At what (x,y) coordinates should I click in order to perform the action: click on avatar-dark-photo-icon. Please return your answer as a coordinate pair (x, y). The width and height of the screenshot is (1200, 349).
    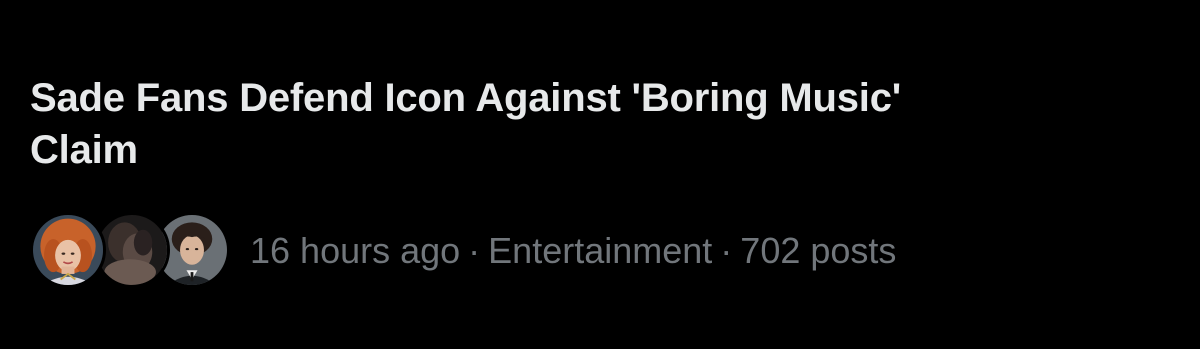
    Looking at the image, I should click on (132, 250).